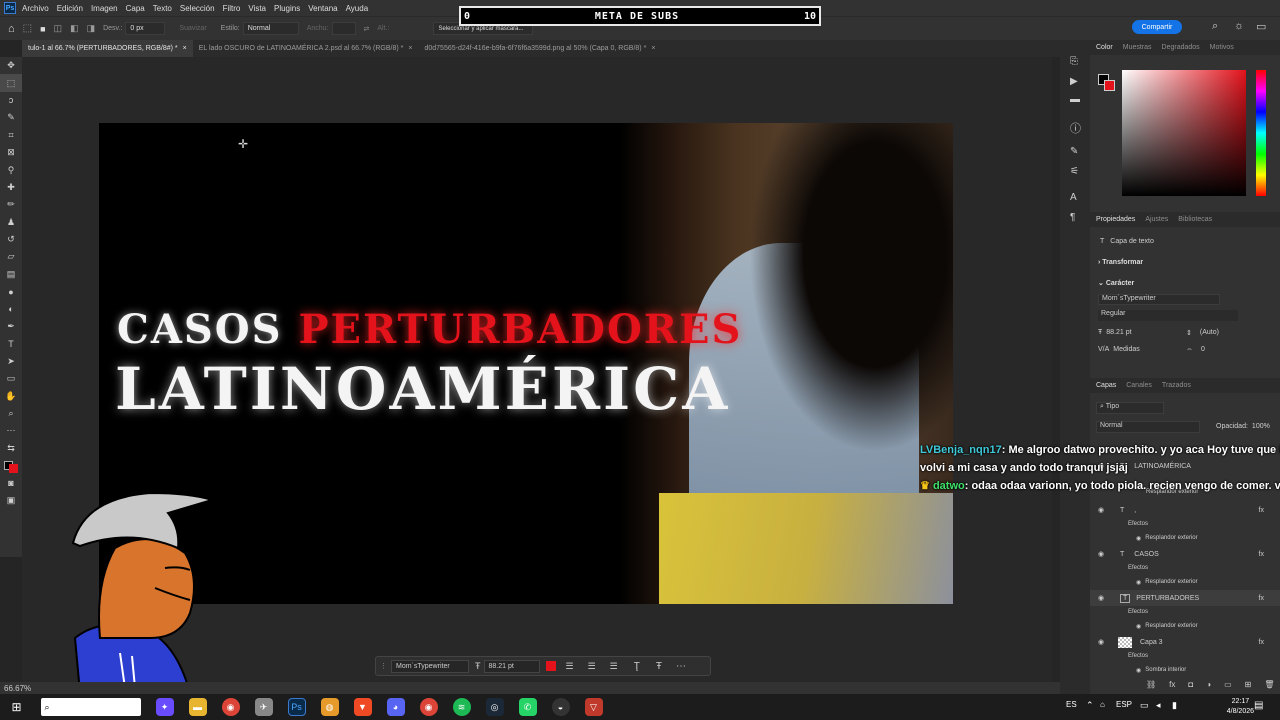  Describe the element at coordinates (70, 8) in the screenshot. I see `menu-edicion: Edición` at that location.